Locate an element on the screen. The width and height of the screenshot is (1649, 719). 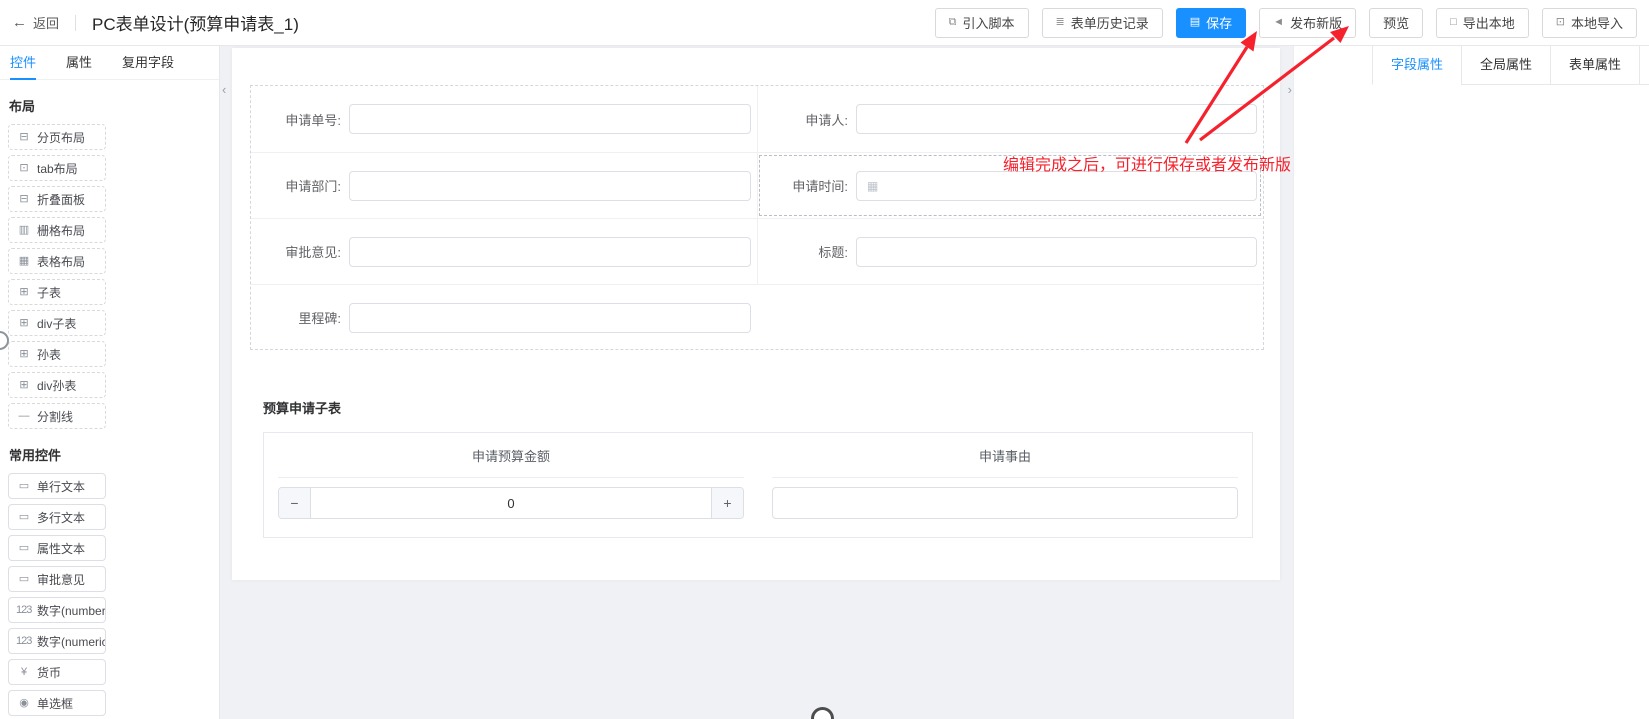
control-label: 单选框 is located at coordinates (55, 703).